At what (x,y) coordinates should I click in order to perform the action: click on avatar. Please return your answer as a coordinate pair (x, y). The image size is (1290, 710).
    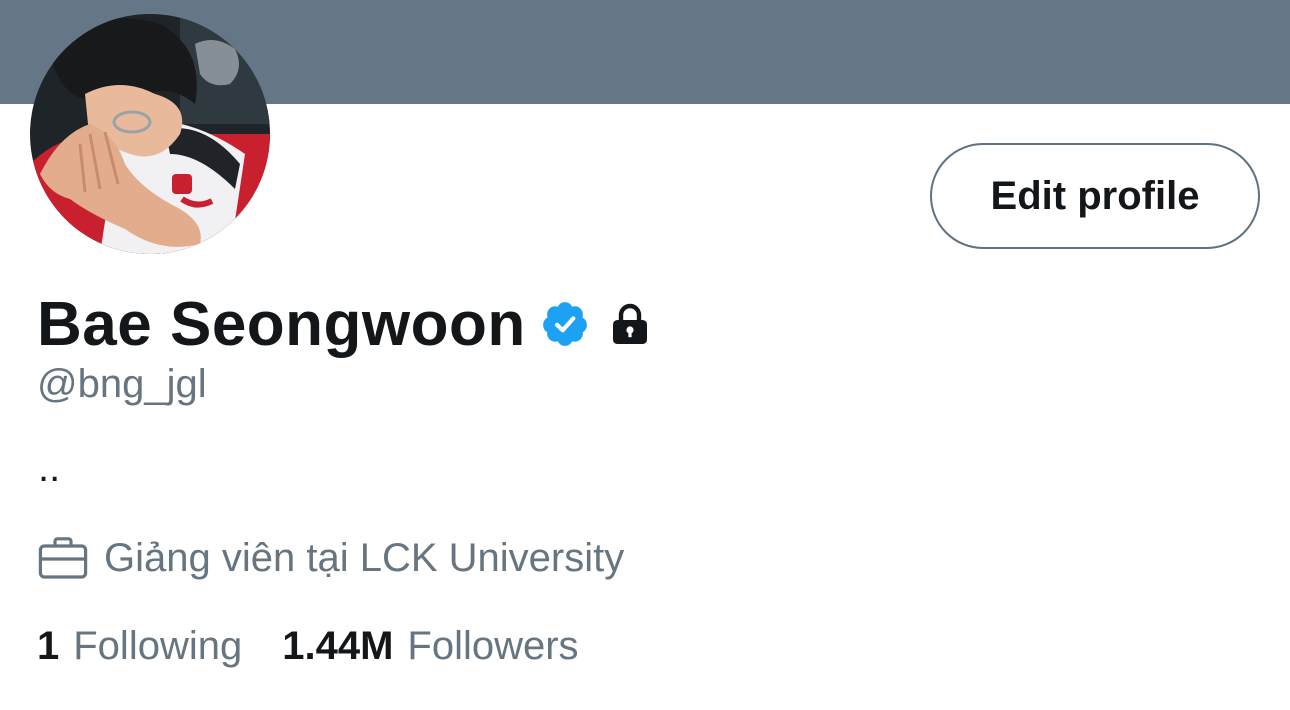
    Looking at the image, I should click on (150, 134).